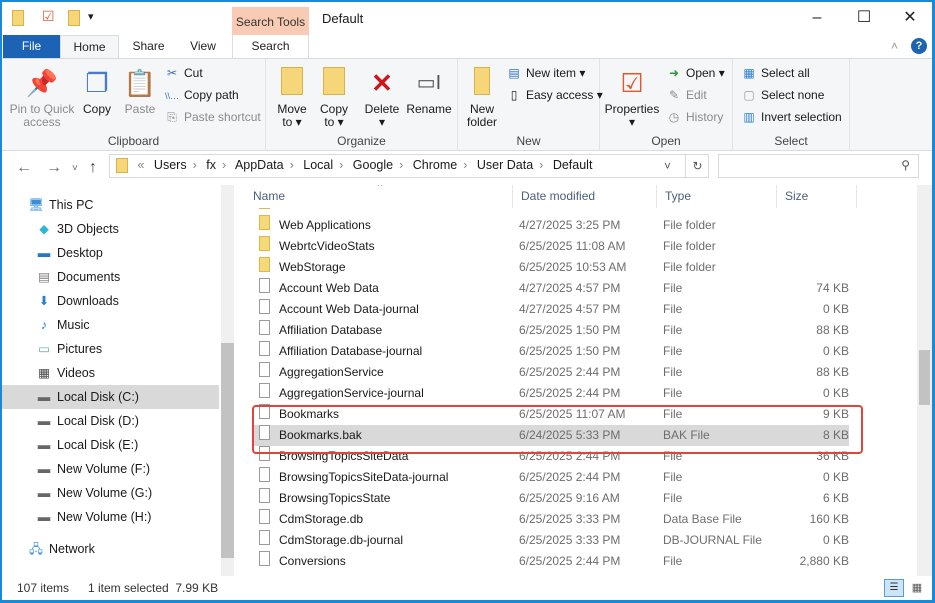 This screenshot has height=603, width=935. Describe the element at coordinates (89, 47) in the screenshot. I see `tab-home: Home` at that location.